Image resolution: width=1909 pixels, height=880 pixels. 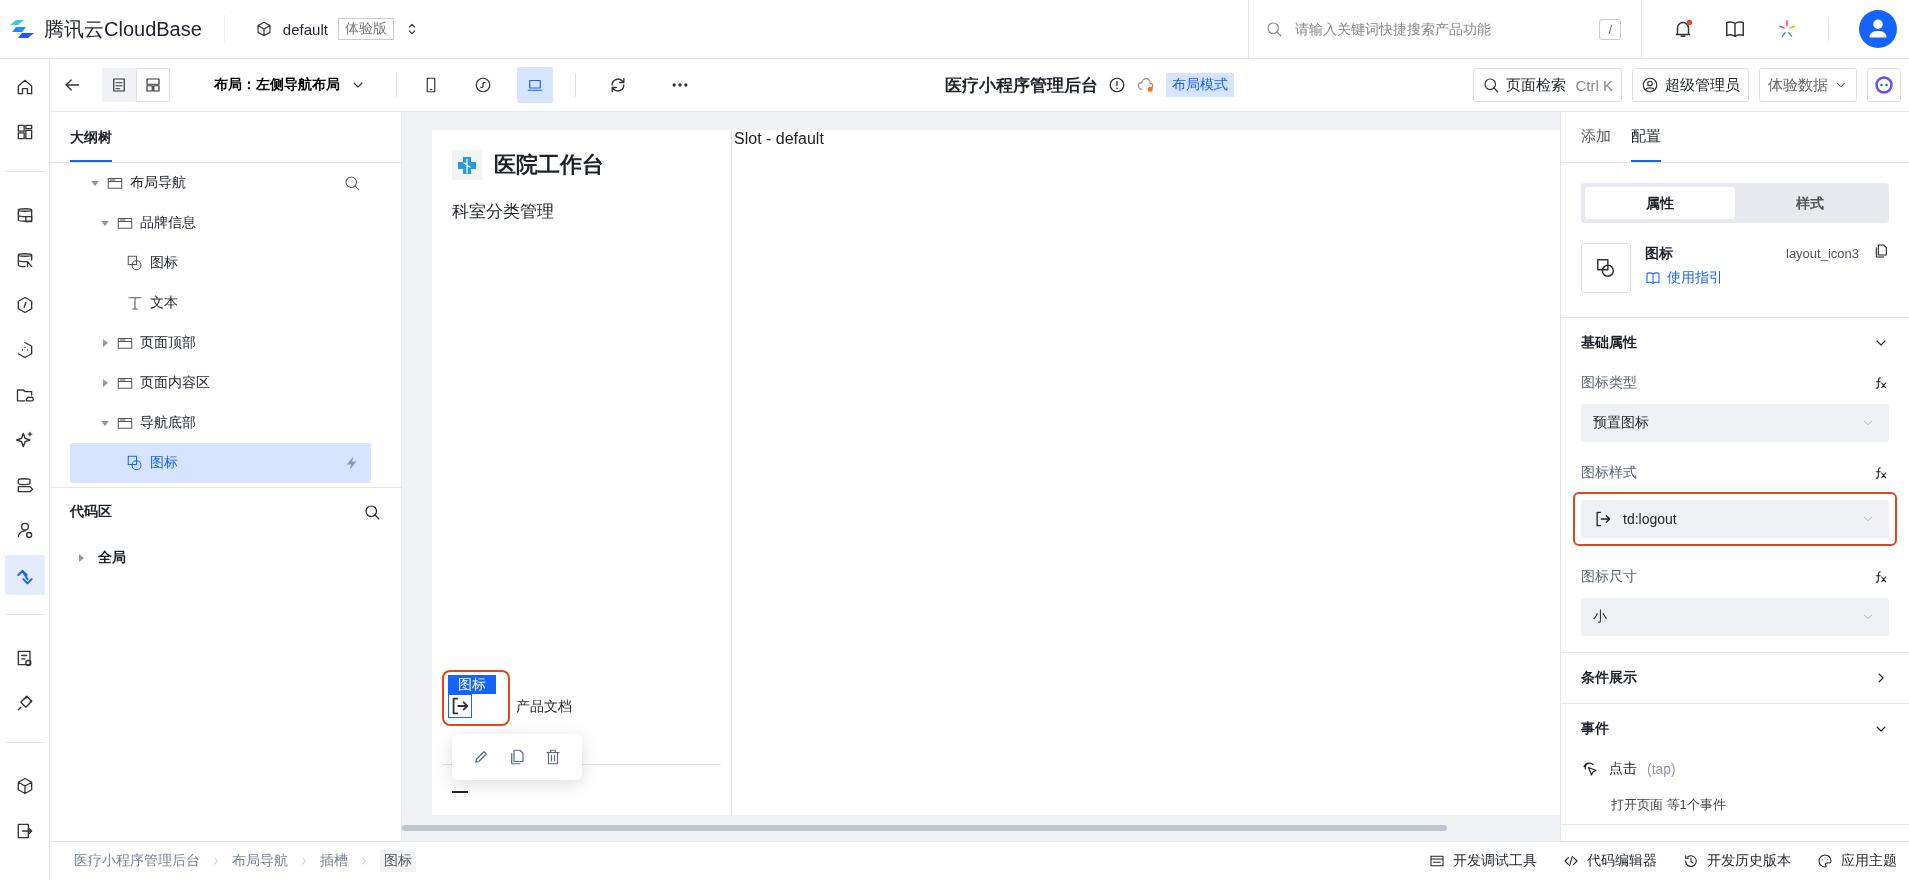 What do you see at coordinates (168, 423) in the screenshot?
I see `tree-label: 导航底部` at bounding box center [168, 423].